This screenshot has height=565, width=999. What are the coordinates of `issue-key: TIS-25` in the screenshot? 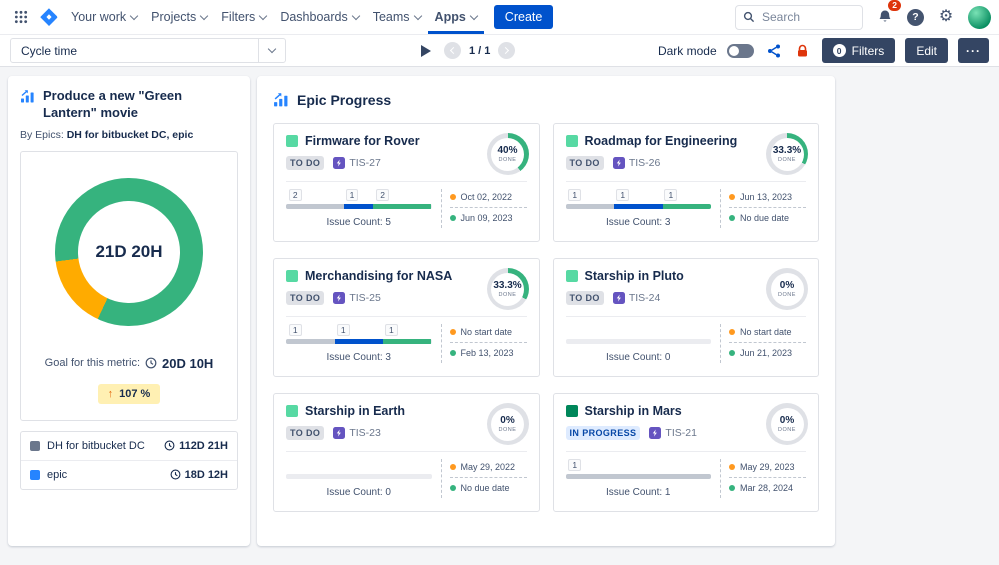 It's located at (357, 298).